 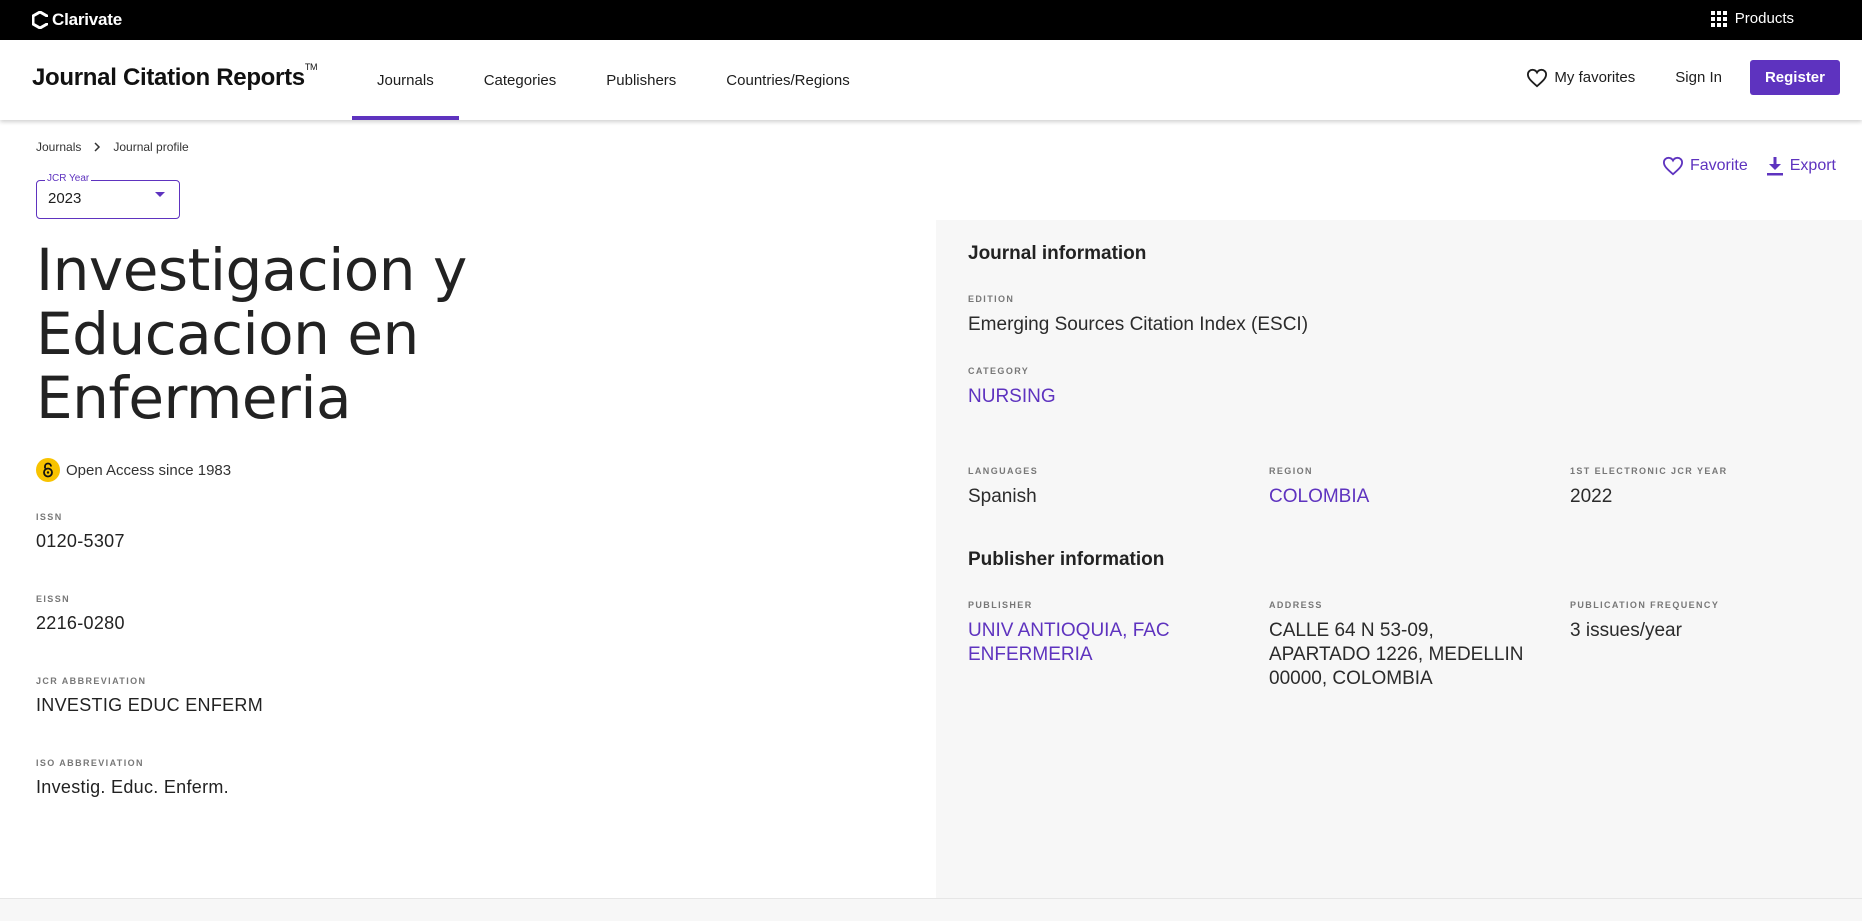 What do you see at coordinates (1794, 77) in the screenshot?
I see `register-button: Register` at bounding box center [1794, 77].